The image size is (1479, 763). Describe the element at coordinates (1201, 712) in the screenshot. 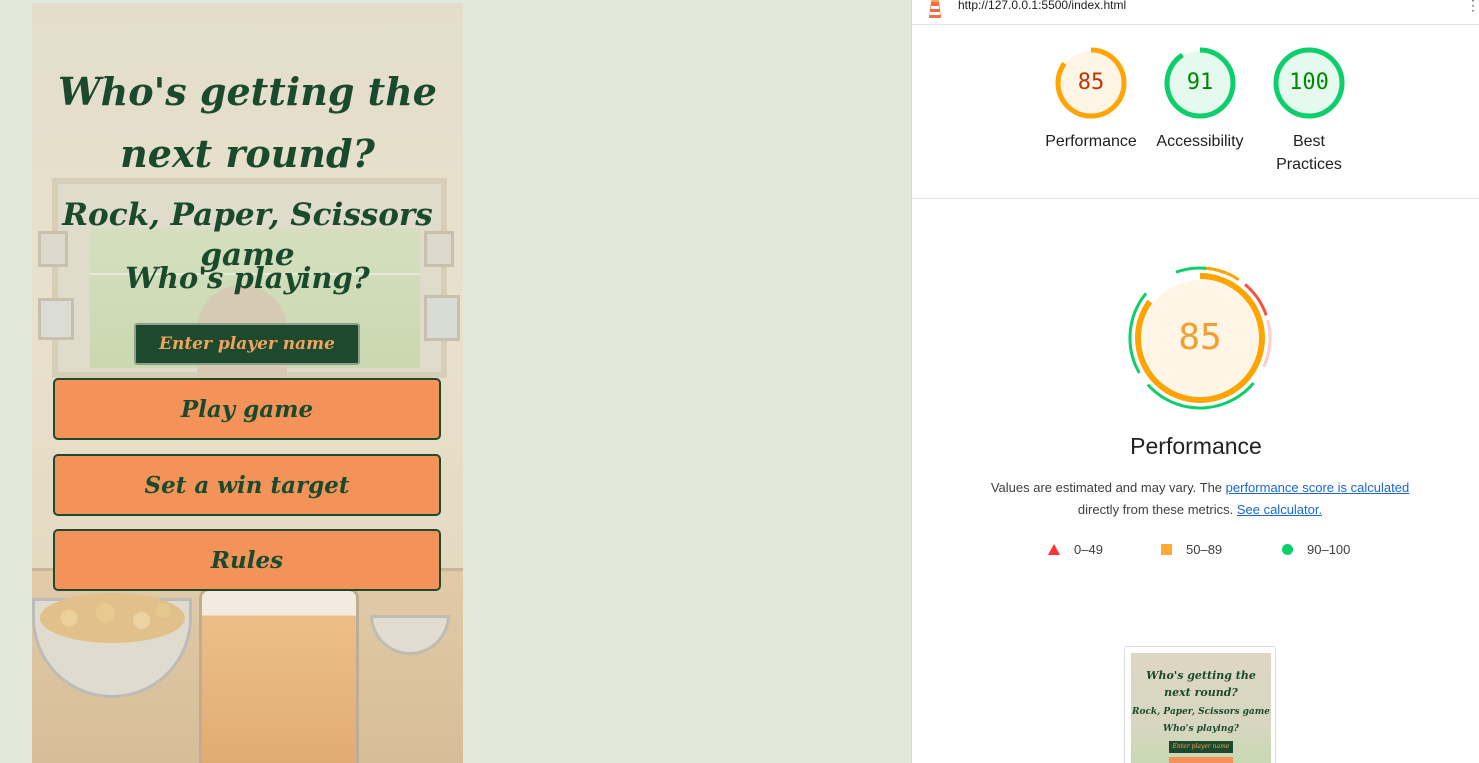

I see `thumbnail-subtitle: Rock, Paper, Scissors game` at that location.